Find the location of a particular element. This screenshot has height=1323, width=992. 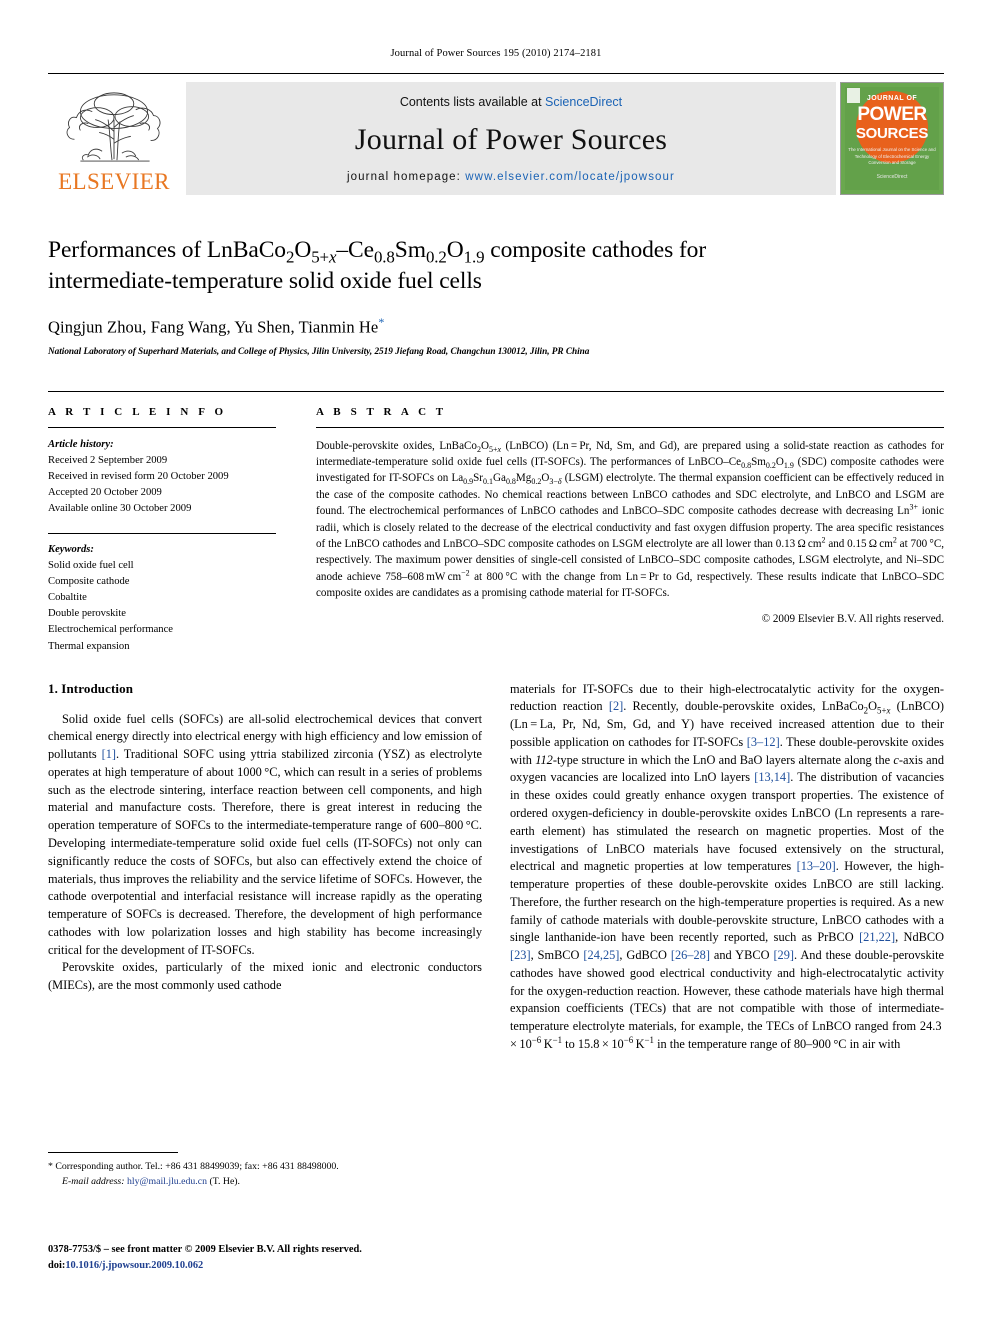

citation-24-25: [24,25] is located at coordinates (601, 955).